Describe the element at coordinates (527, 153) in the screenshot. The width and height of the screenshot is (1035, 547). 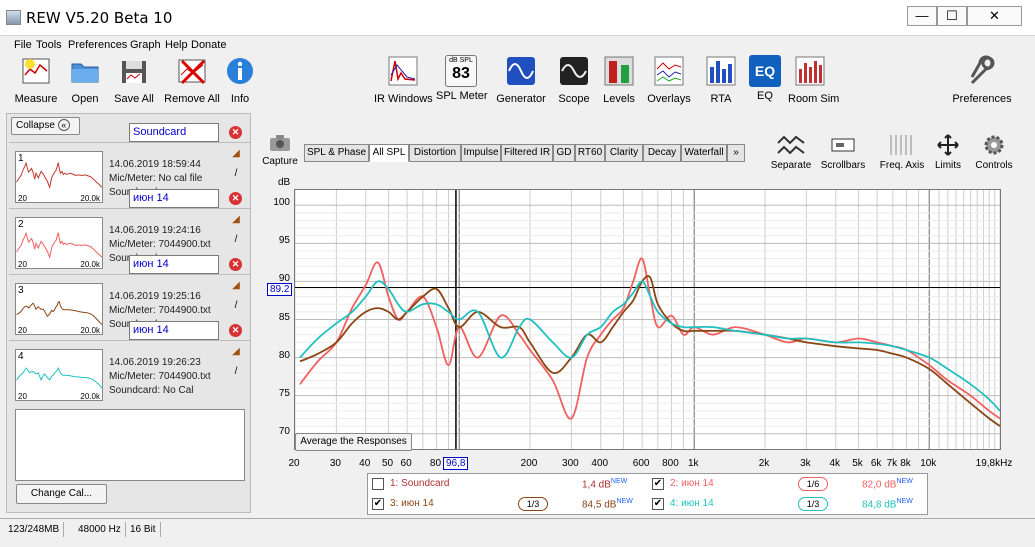
I see `tab-filtered-ir: Filtered IR` at that location.